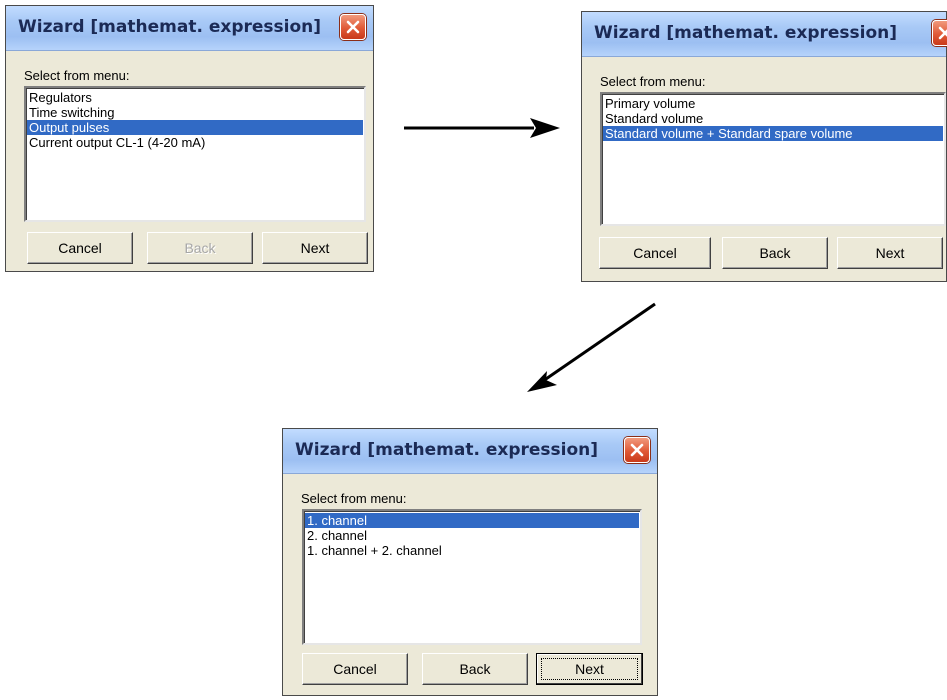 The image size is (947, 700). Describe the element at coordinates (530, 255) in the screenshot. I see `flow-arrows` at that location.